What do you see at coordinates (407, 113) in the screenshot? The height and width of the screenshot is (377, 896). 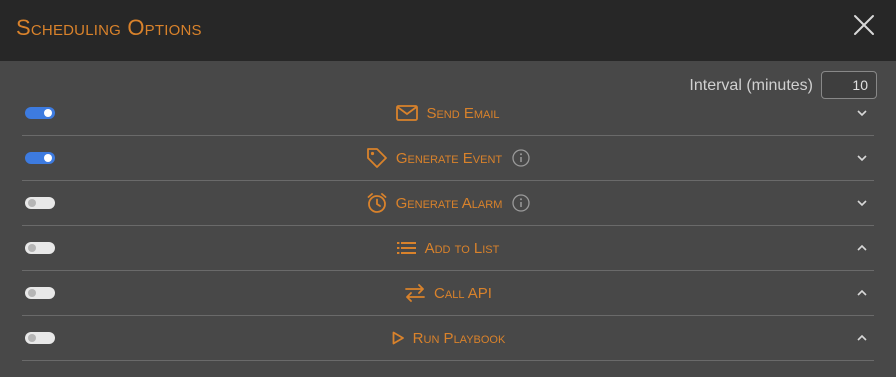 I see `envelope-icon` at bounding box center [407, 113].